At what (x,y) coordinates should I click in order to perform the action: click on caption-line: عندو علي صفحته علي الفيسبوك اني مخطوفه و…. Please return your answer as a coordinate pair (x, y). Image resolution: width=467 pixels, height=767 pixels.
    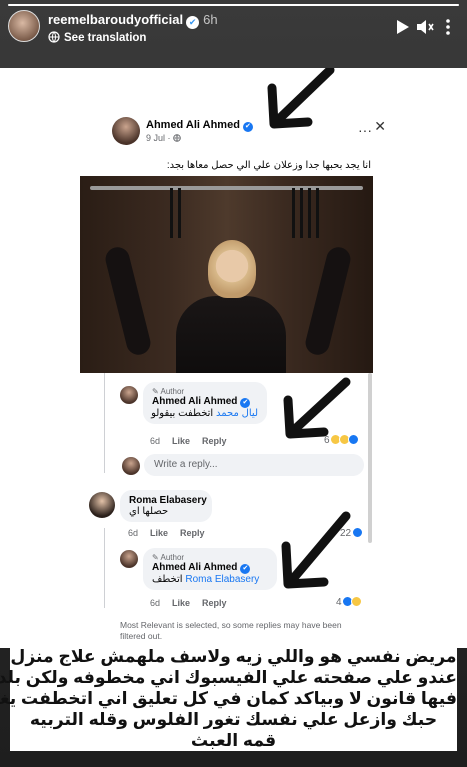
    Looking at the image, I should click on (228, 677).